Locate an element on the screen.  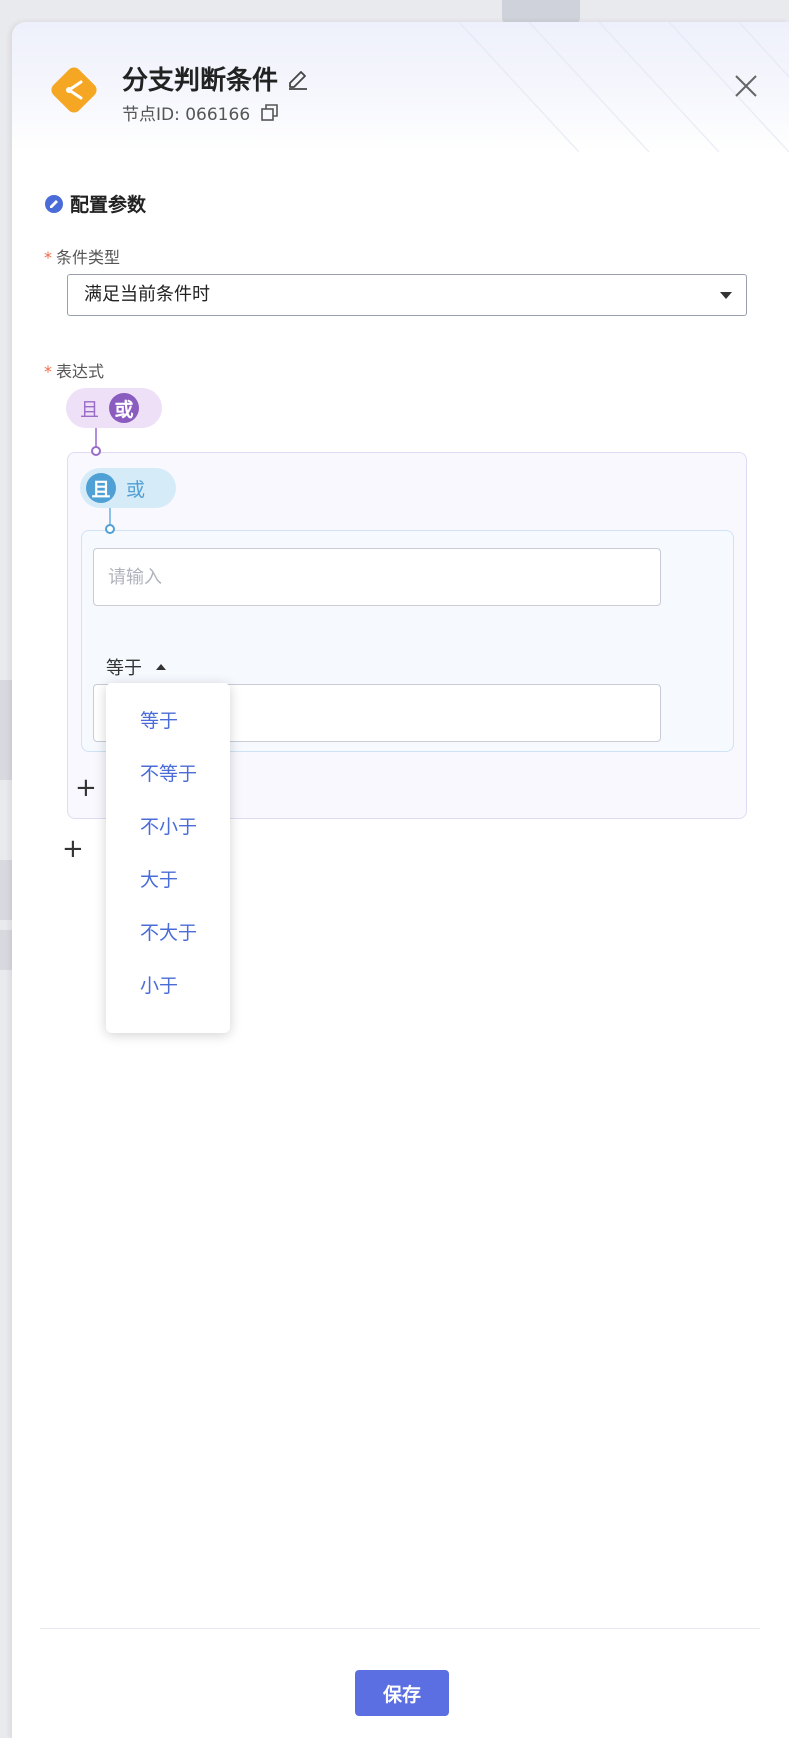
edit-circle-icon is located at coordinates (54, 203).